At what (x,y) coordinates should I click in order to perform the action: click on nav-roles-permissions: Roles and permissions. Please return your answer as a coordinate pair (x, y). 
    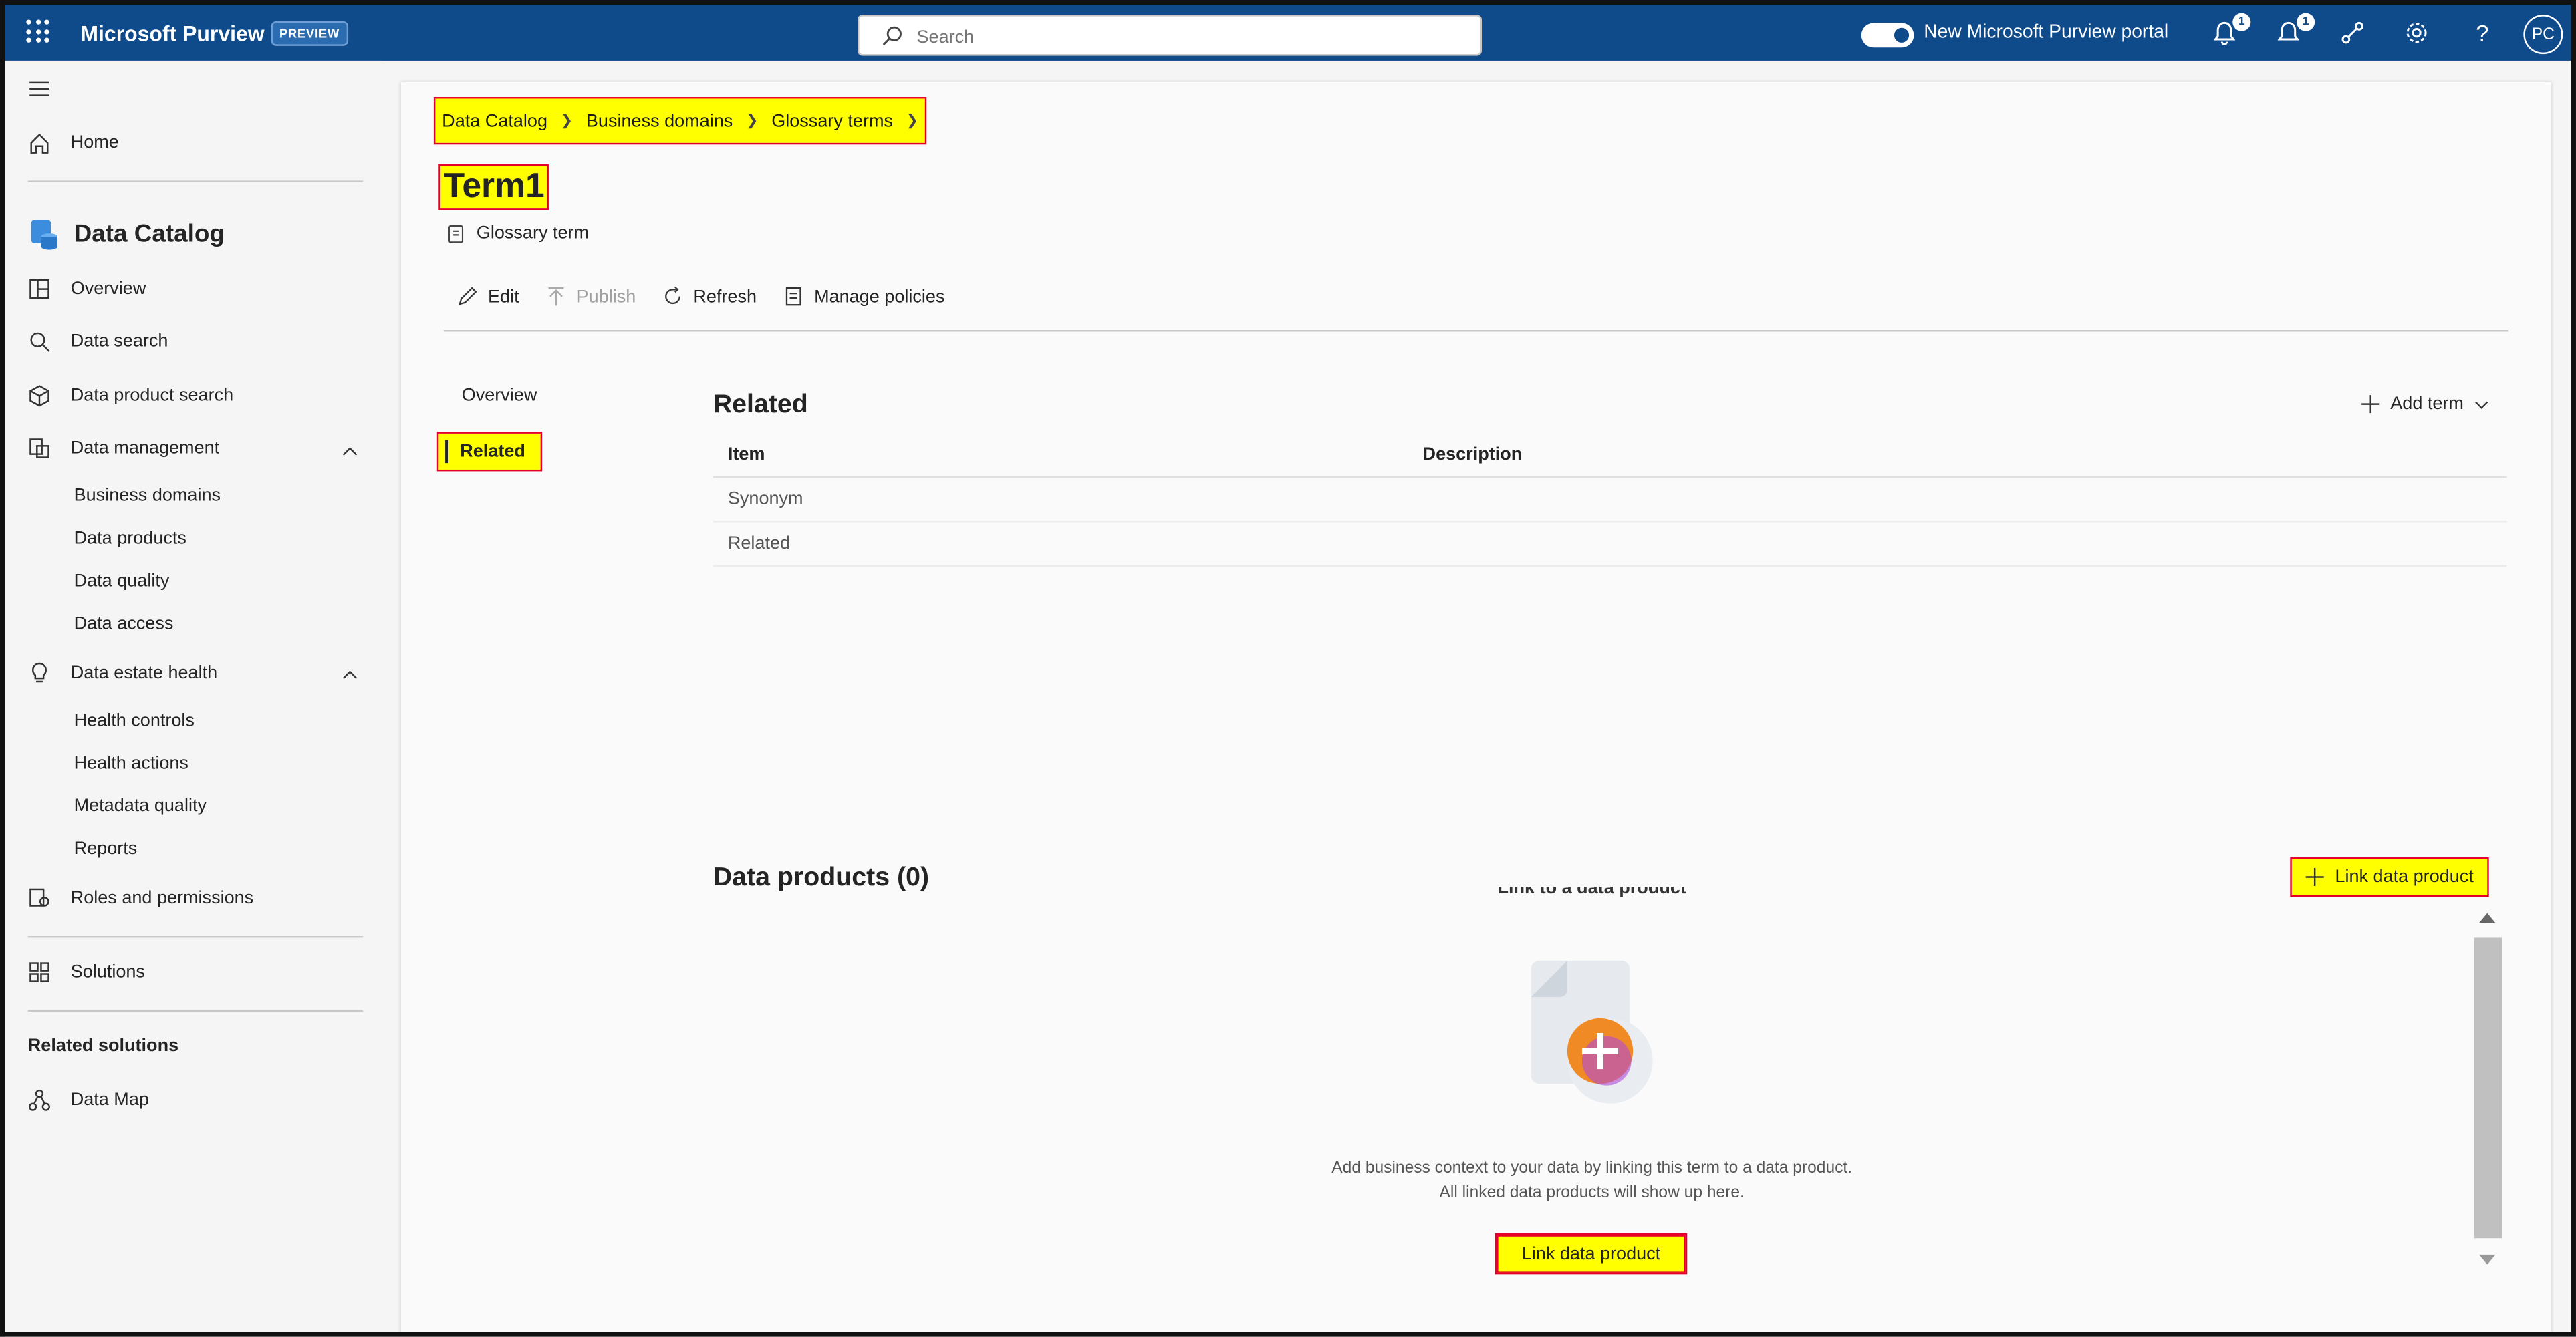
    Looking at the image, I should click on (140, 898).